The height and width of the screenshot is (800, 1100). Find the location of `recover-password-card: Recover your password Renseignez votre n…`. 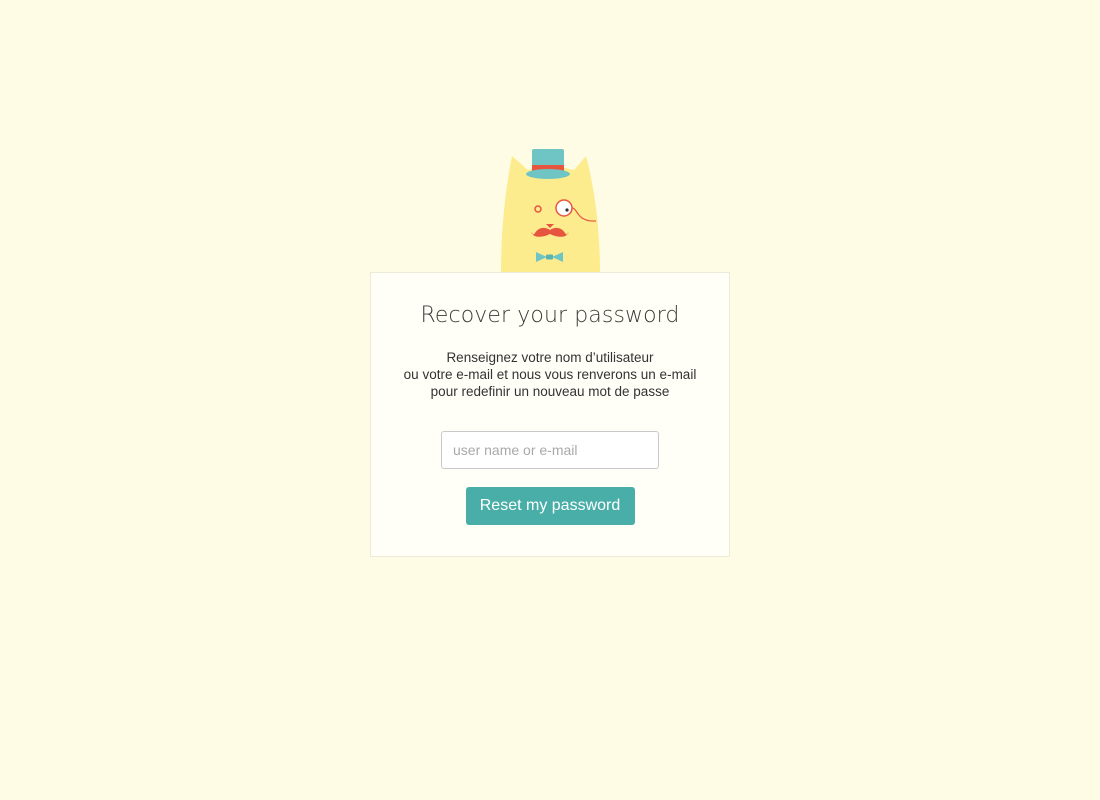

recover-password-card: Recover your password Renseignez votre n… is located at coordinates (550, 414).